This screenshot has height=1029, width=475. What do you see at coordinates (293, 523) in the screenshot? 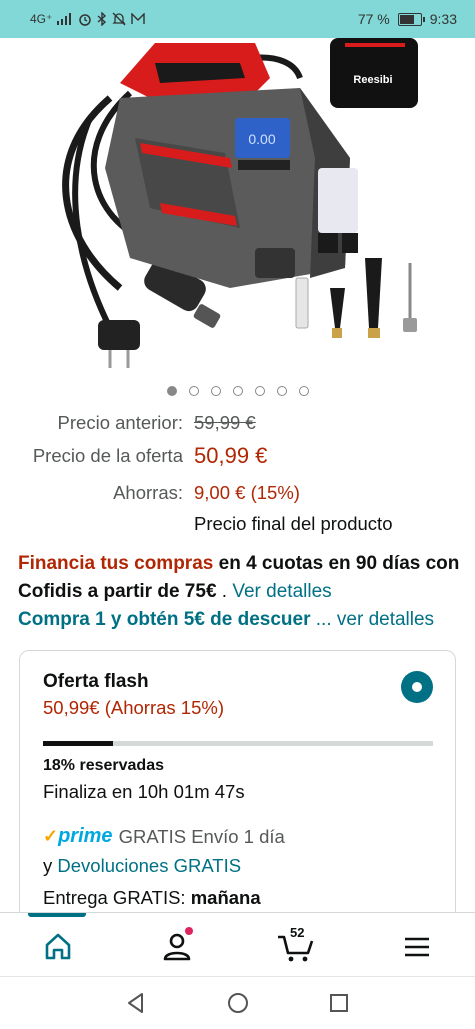
I see `final-price-note: Precio final del producto` at bounding box center [293, 523].